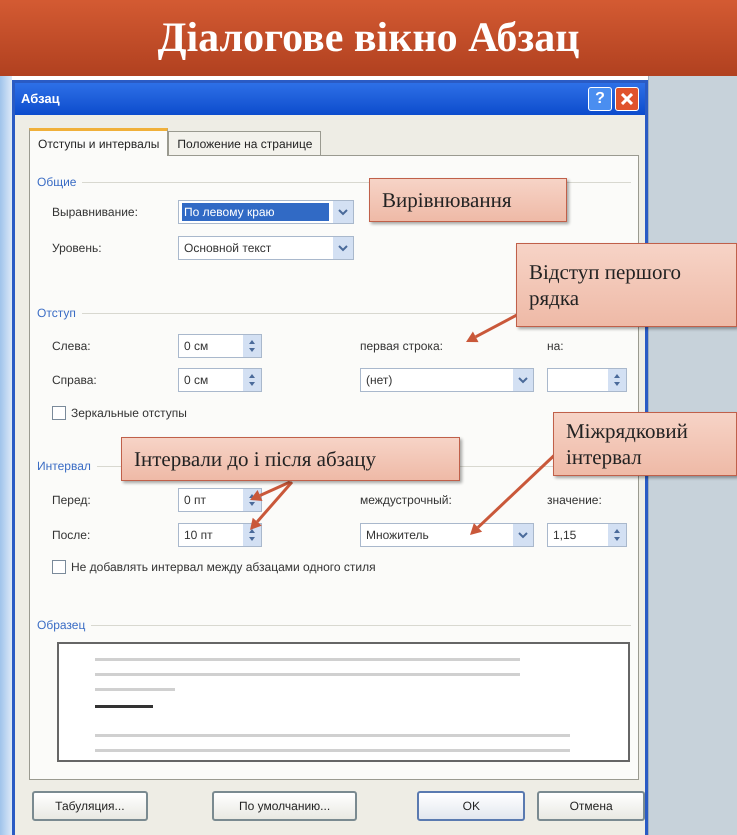 Image resolution: width=737 pixels, height=835 pixels. I want to click on checkbox-label: Не добавлять интервал между абзацами одного стиля, so click(223, 567).